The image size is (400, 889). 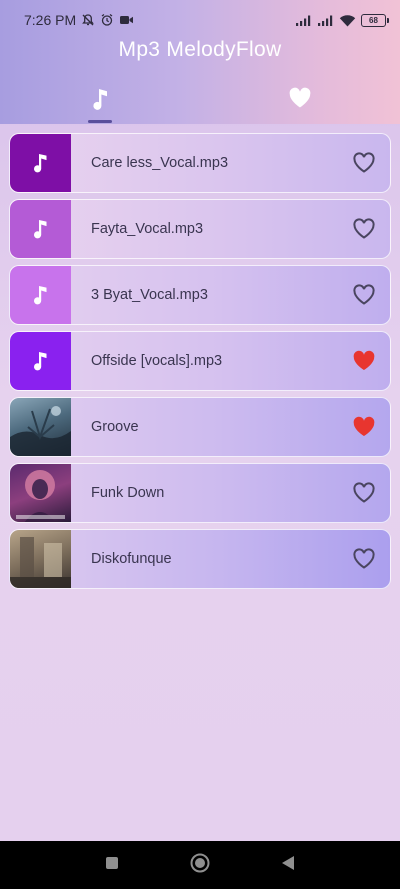 I want to click on song-card: Fayta_Vocal.mp3, so click(x=200, y=229).